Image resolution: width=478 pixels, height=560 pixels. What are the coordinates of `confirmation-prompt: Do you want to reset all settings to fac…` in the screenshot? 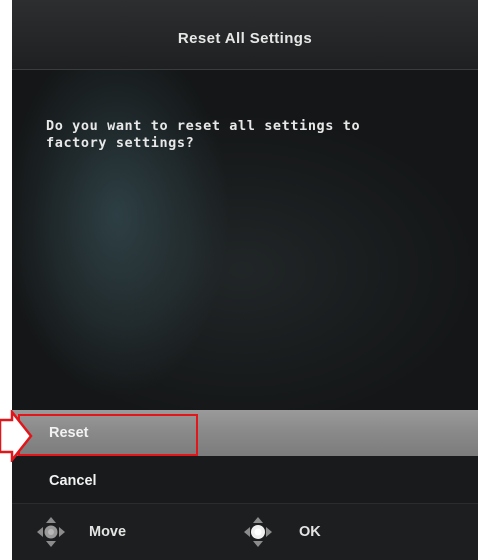 It's located at (246, 135).